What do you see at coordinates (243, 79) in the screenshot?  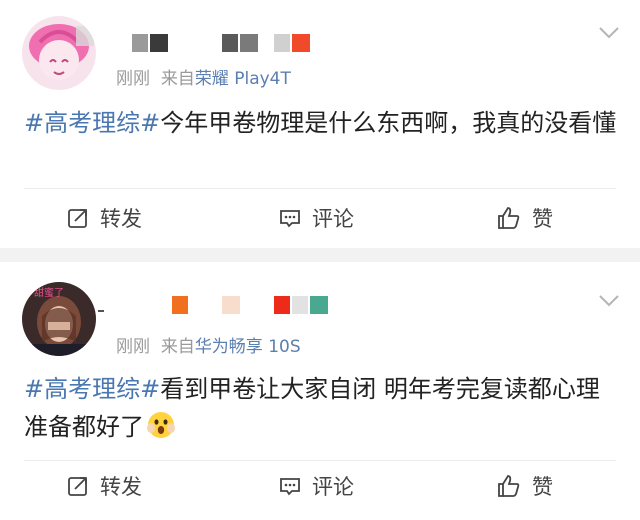 I see `device-source: 荣耀 Play4T` at bounding box center [243, 79].